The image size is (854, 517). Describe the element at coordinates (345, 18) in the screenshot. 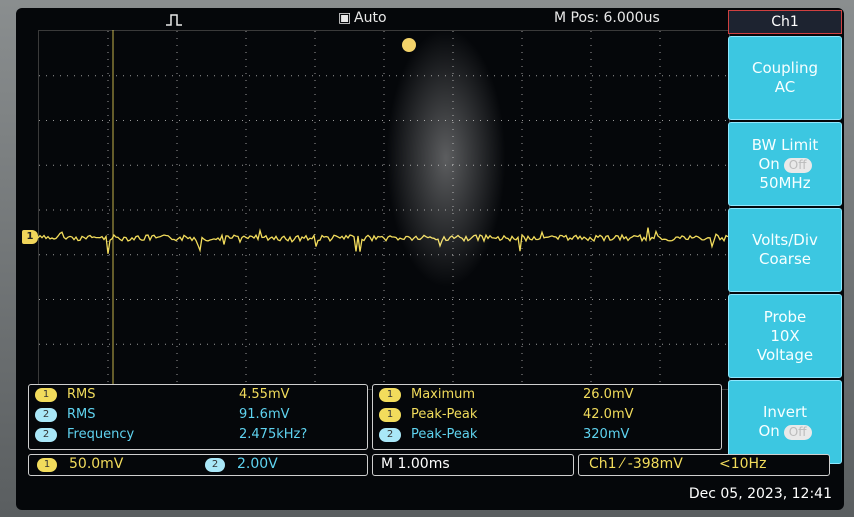

I see `trigger-state-icon: ▣` at that location.